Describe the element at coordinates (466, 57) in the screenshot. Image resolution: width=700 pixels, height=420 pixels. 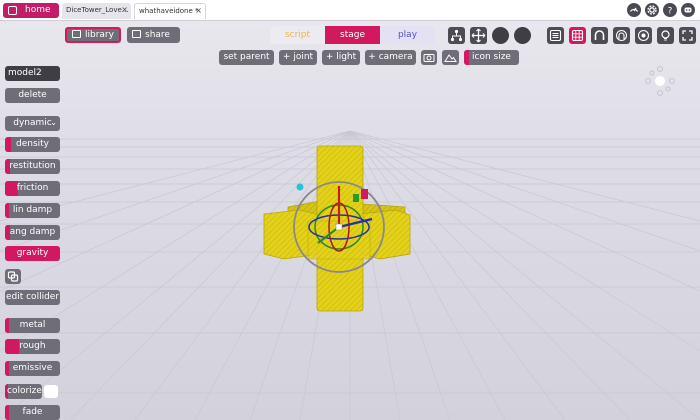
I see `icon-size-fill` at that location.